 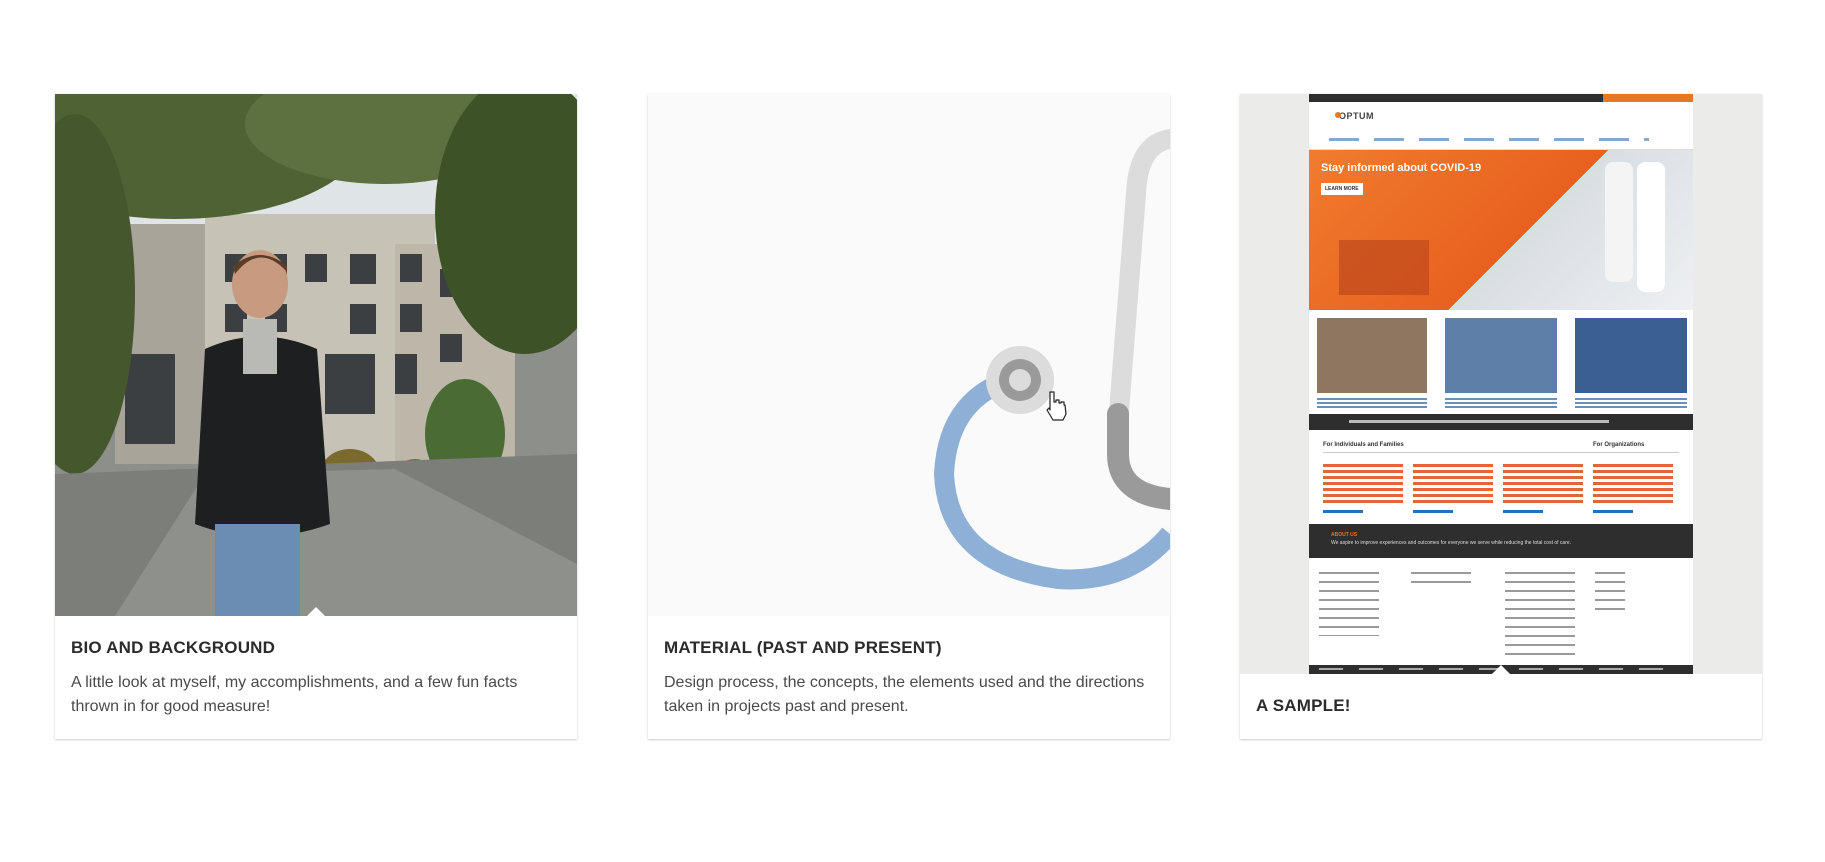 What do you see at coordinates (1344, 535) in the screenshot?
I see `about-heading: ABOUT US` at bounding box center [1344, 535].